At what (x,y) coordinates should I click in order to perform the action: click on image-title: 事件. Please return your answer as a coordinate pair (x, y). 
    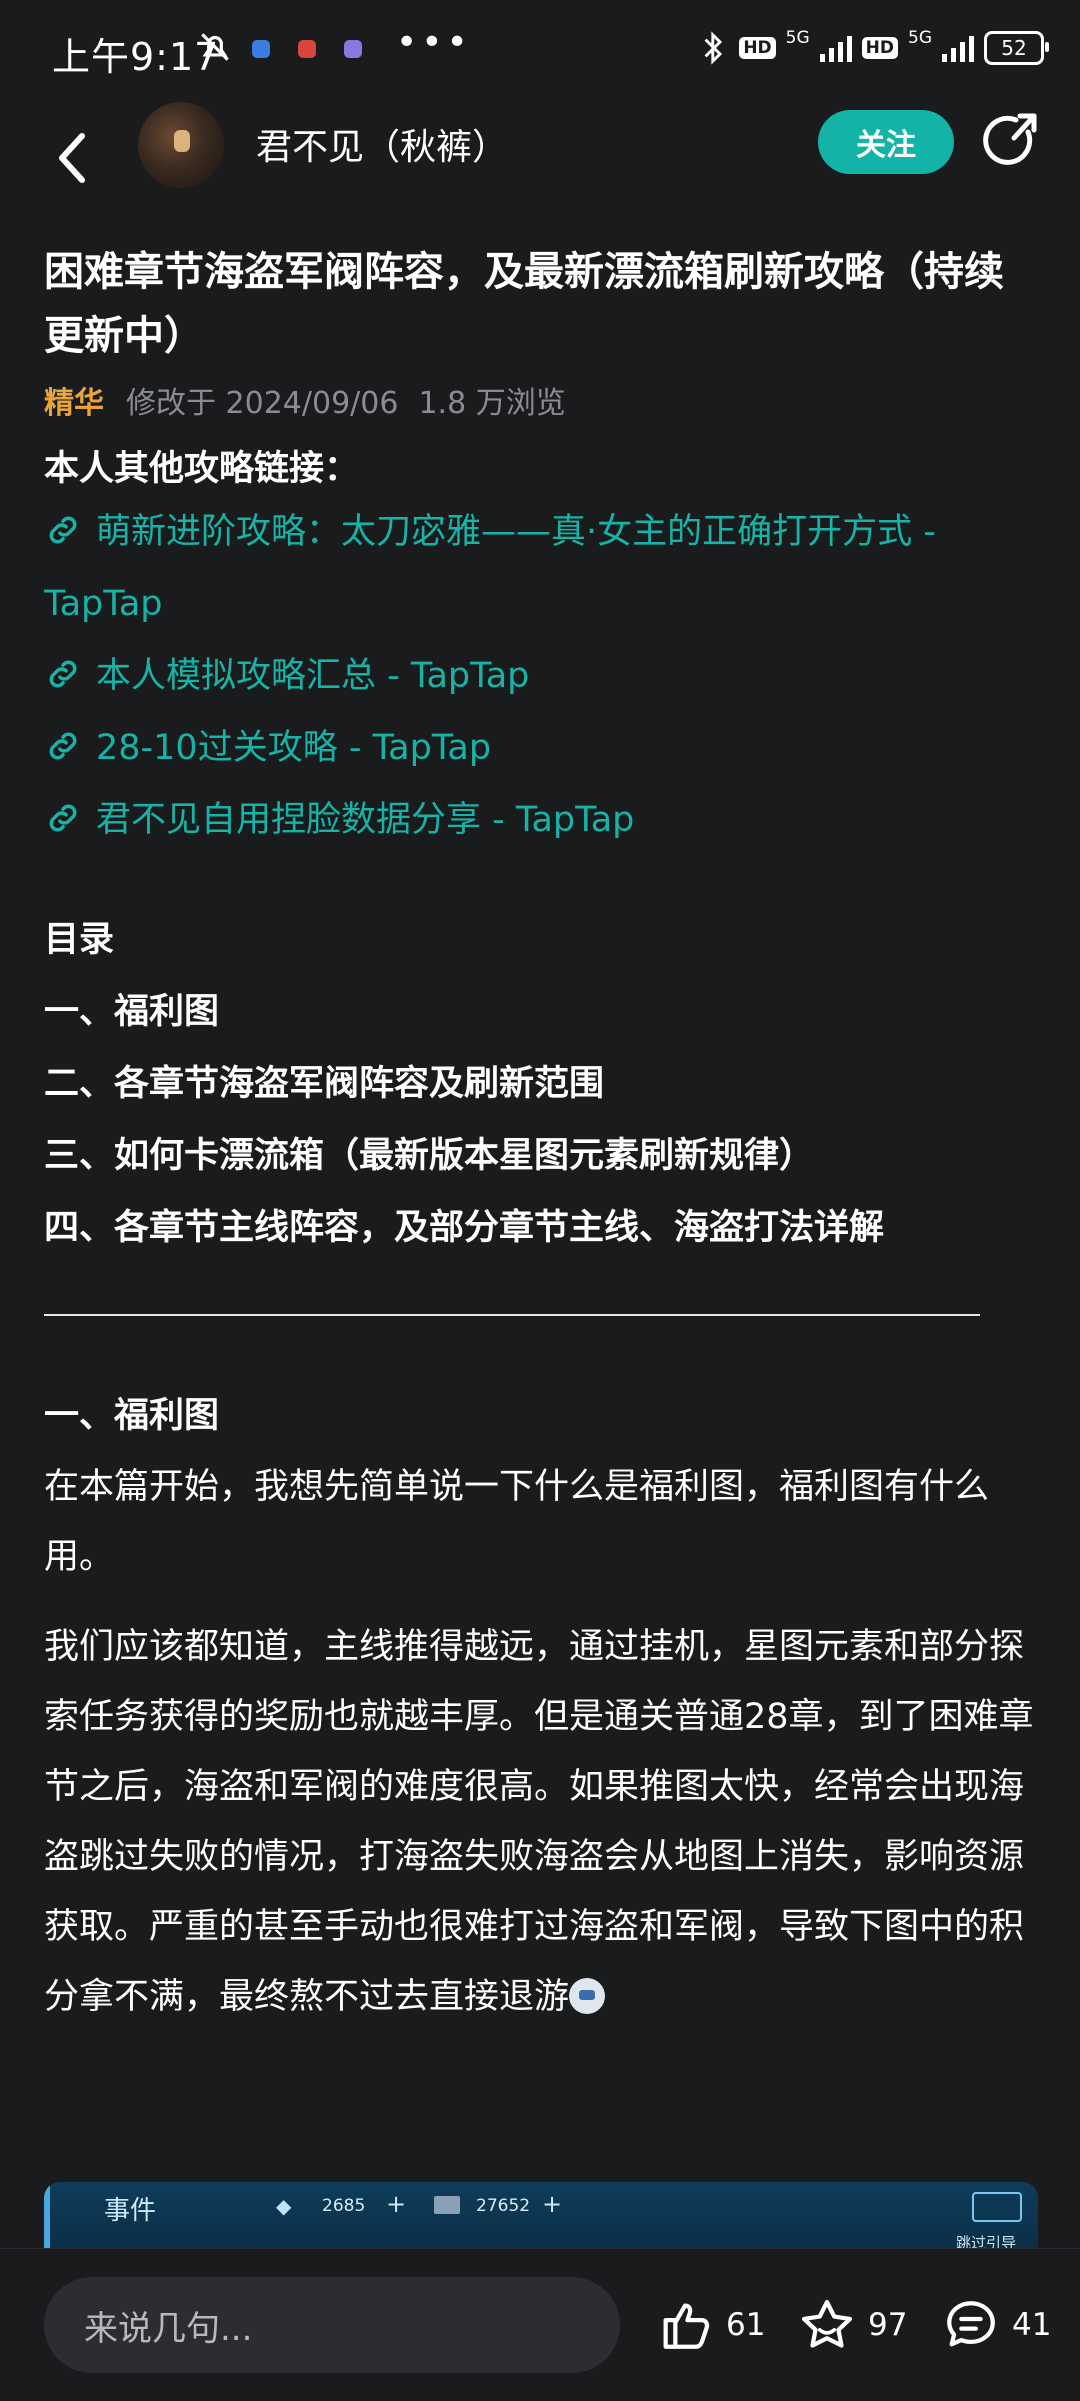
    Looking at the image, I should click on (130, 2211).